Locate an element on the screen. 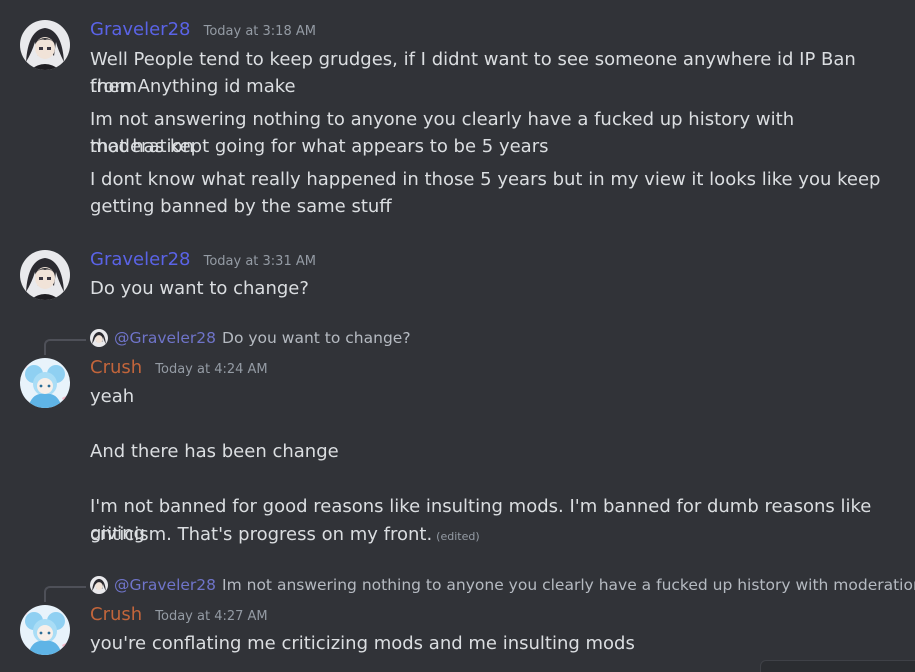  message-header: Crush Today at 4:24 AM is located at coordinates (179, 367).